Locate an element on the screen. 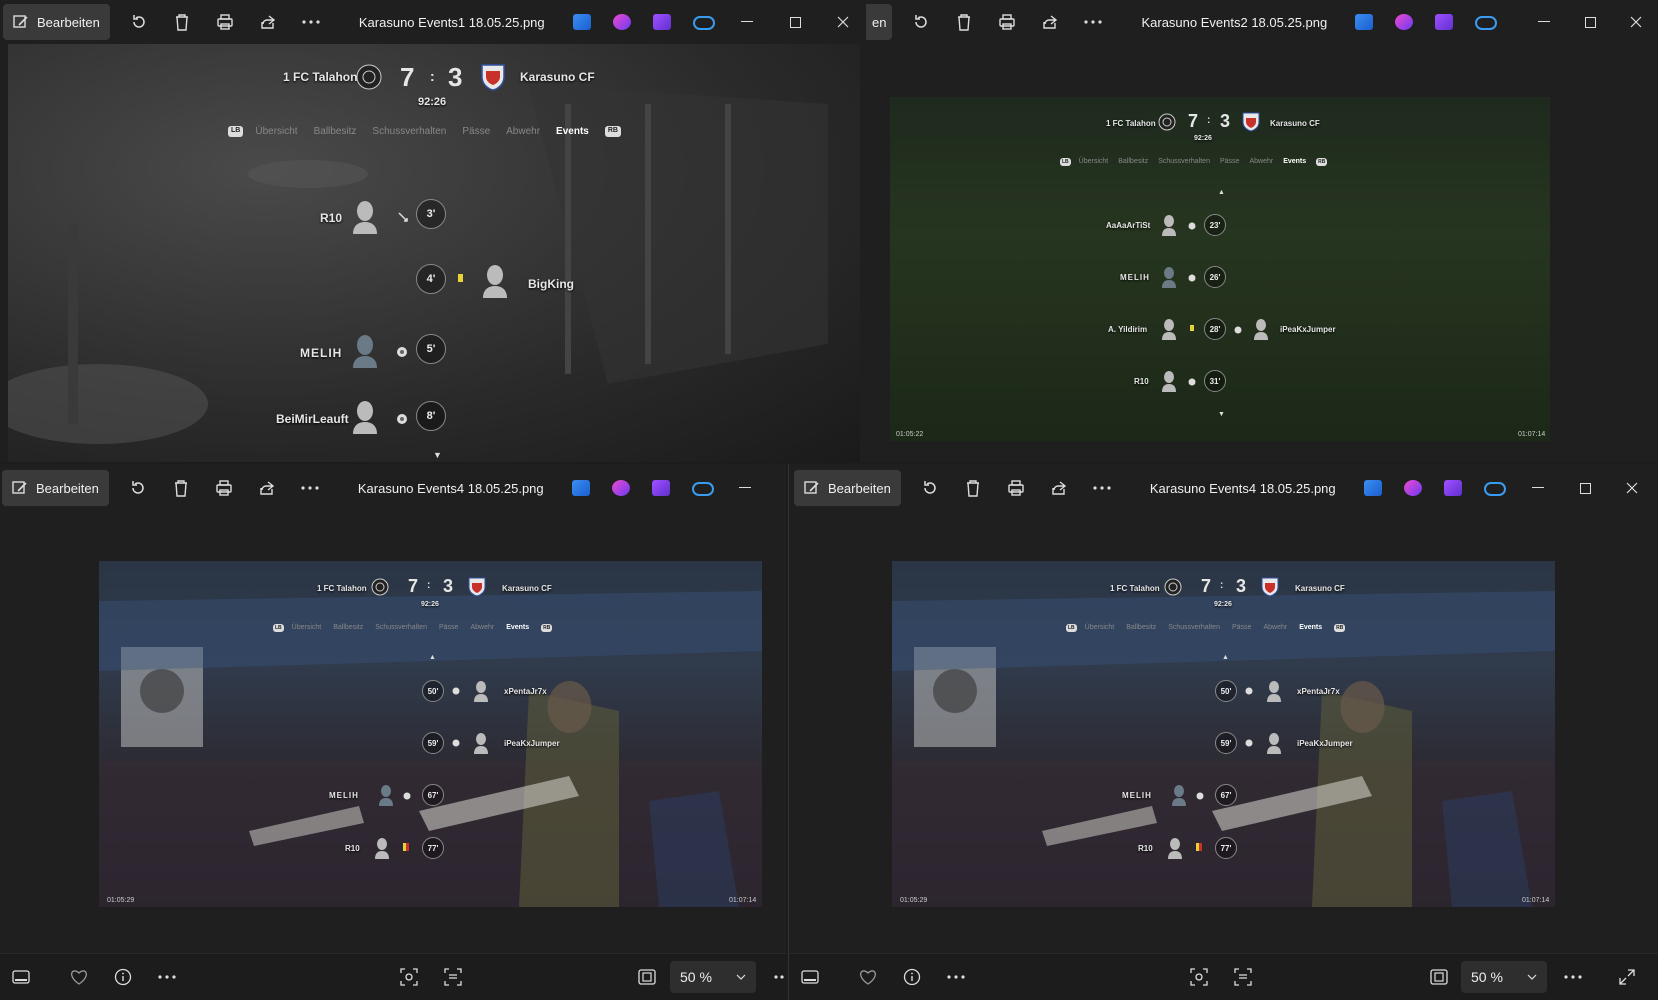 This screenshot has height=1000, width=1658. scroll-down-arrow-icon: ▼ is located at coordinates (1221, 414).